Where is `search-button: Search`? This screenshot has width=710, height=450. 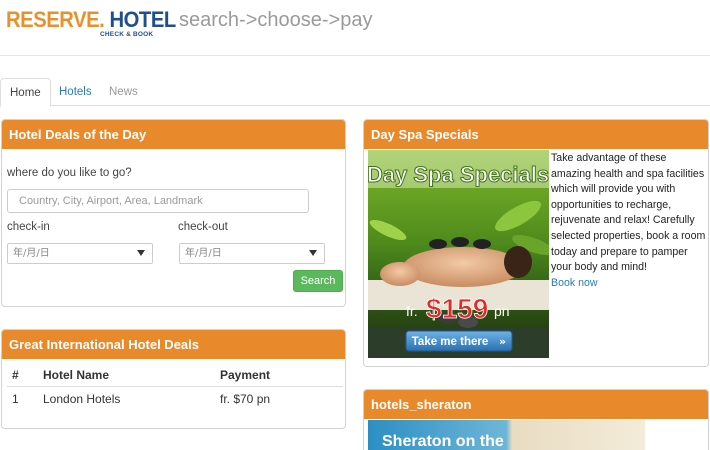 search-button: Search is located at coordinates (318, 281).